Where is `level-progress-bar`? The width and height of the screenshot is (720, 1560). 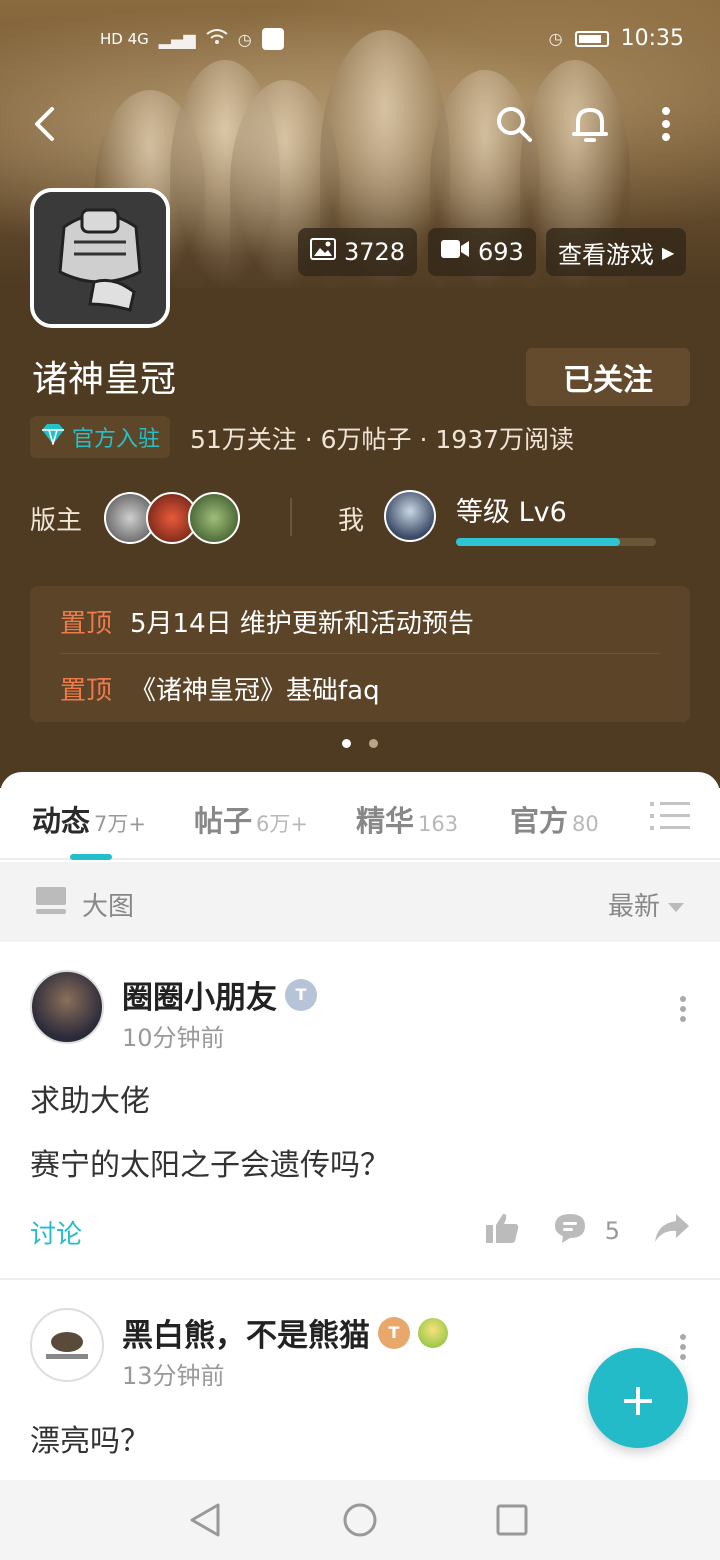 level-progress-bar is located at coordinates (556, 542).